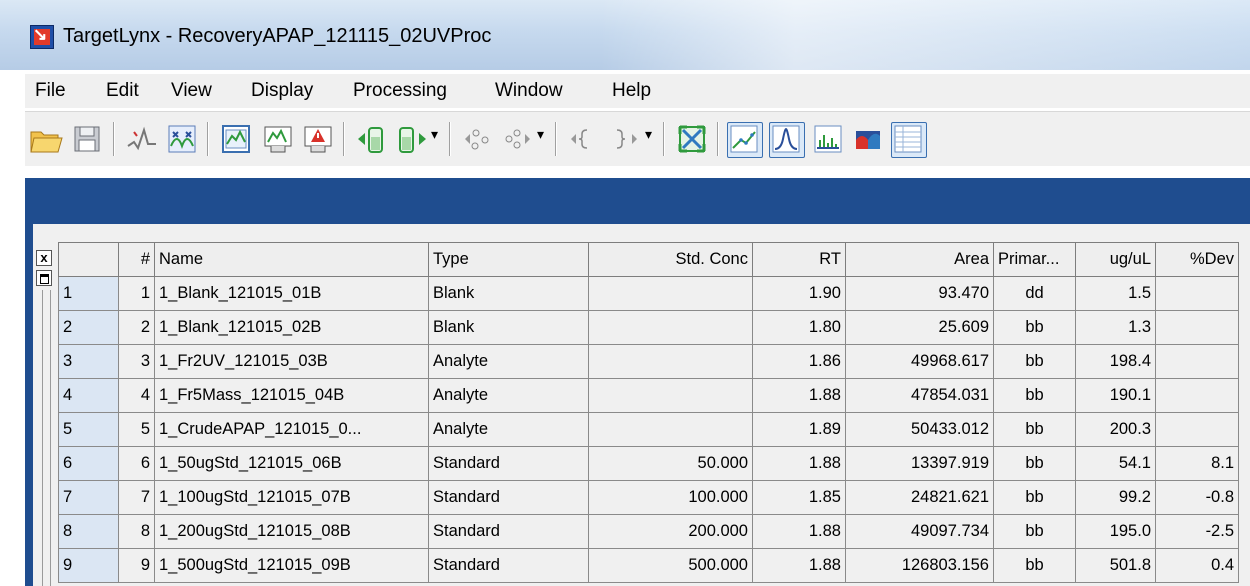 The width and height of the screenshot is (1250, 586). What do you see at coordinates (799, 293) in the screenshot?
I see `rt-cell: 1.90` at bounding box center [799, 293].